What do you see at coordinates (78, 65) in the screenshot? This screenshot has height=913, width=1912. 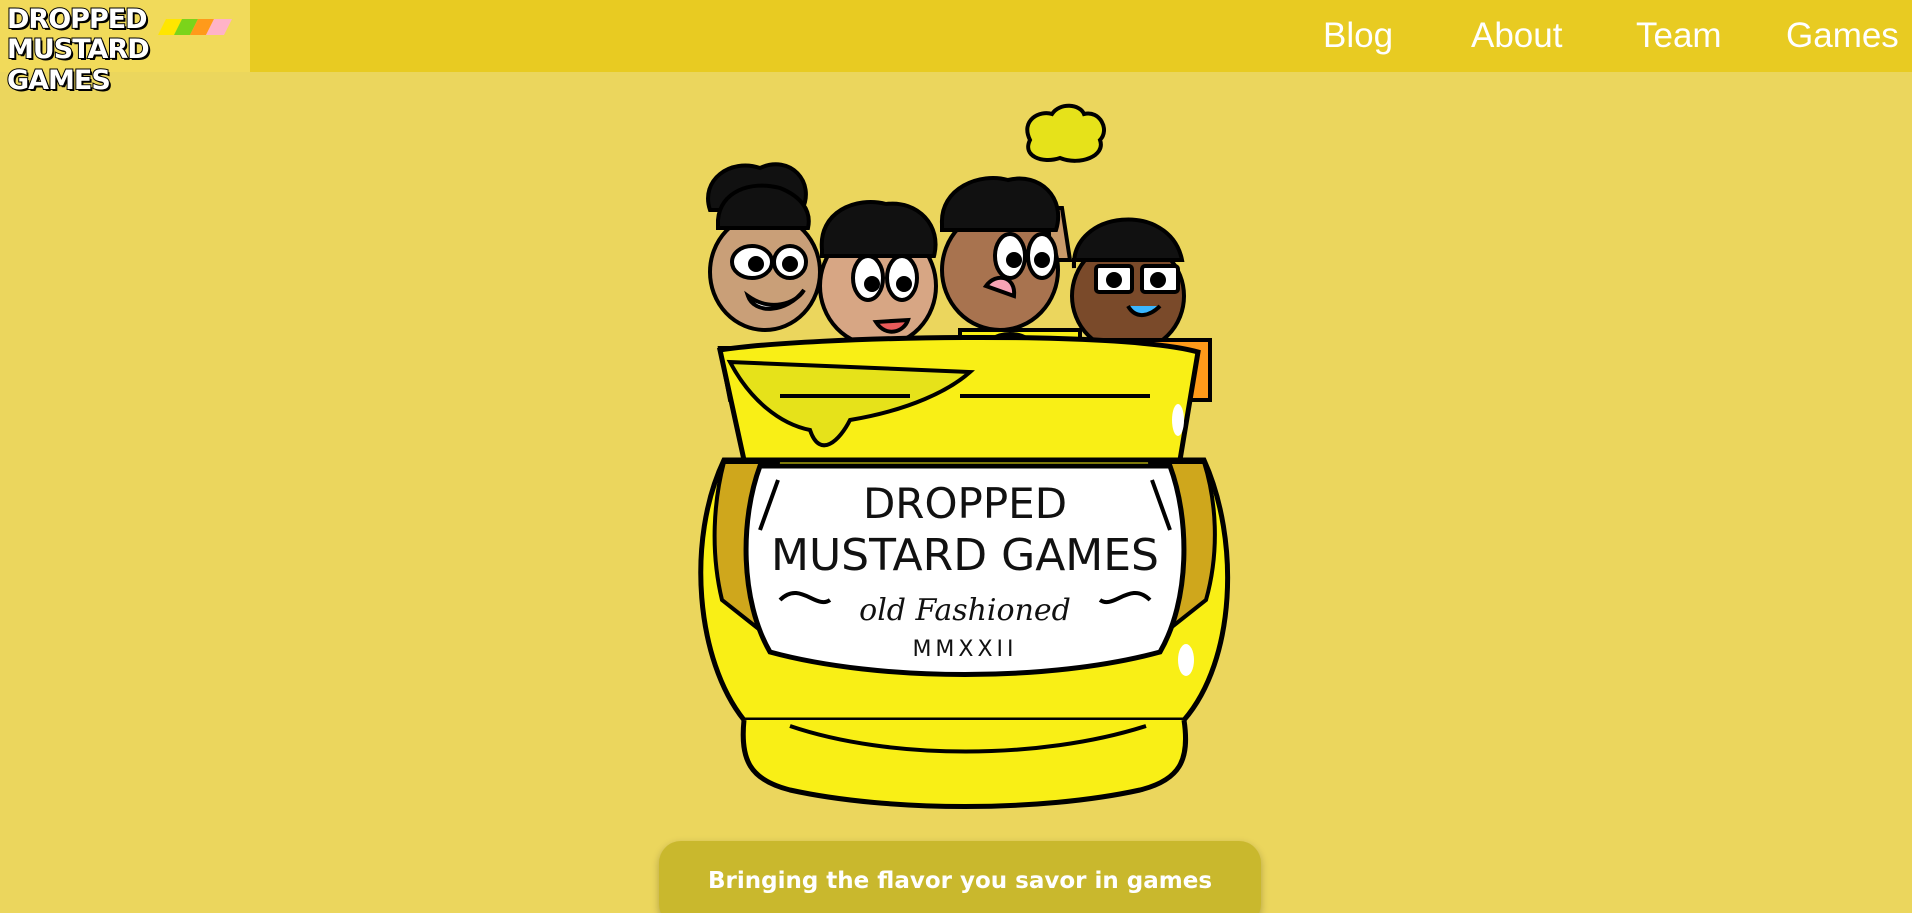 I see `logo-line-2: MUSTARD GAMES` at bounding box center [78, 65].